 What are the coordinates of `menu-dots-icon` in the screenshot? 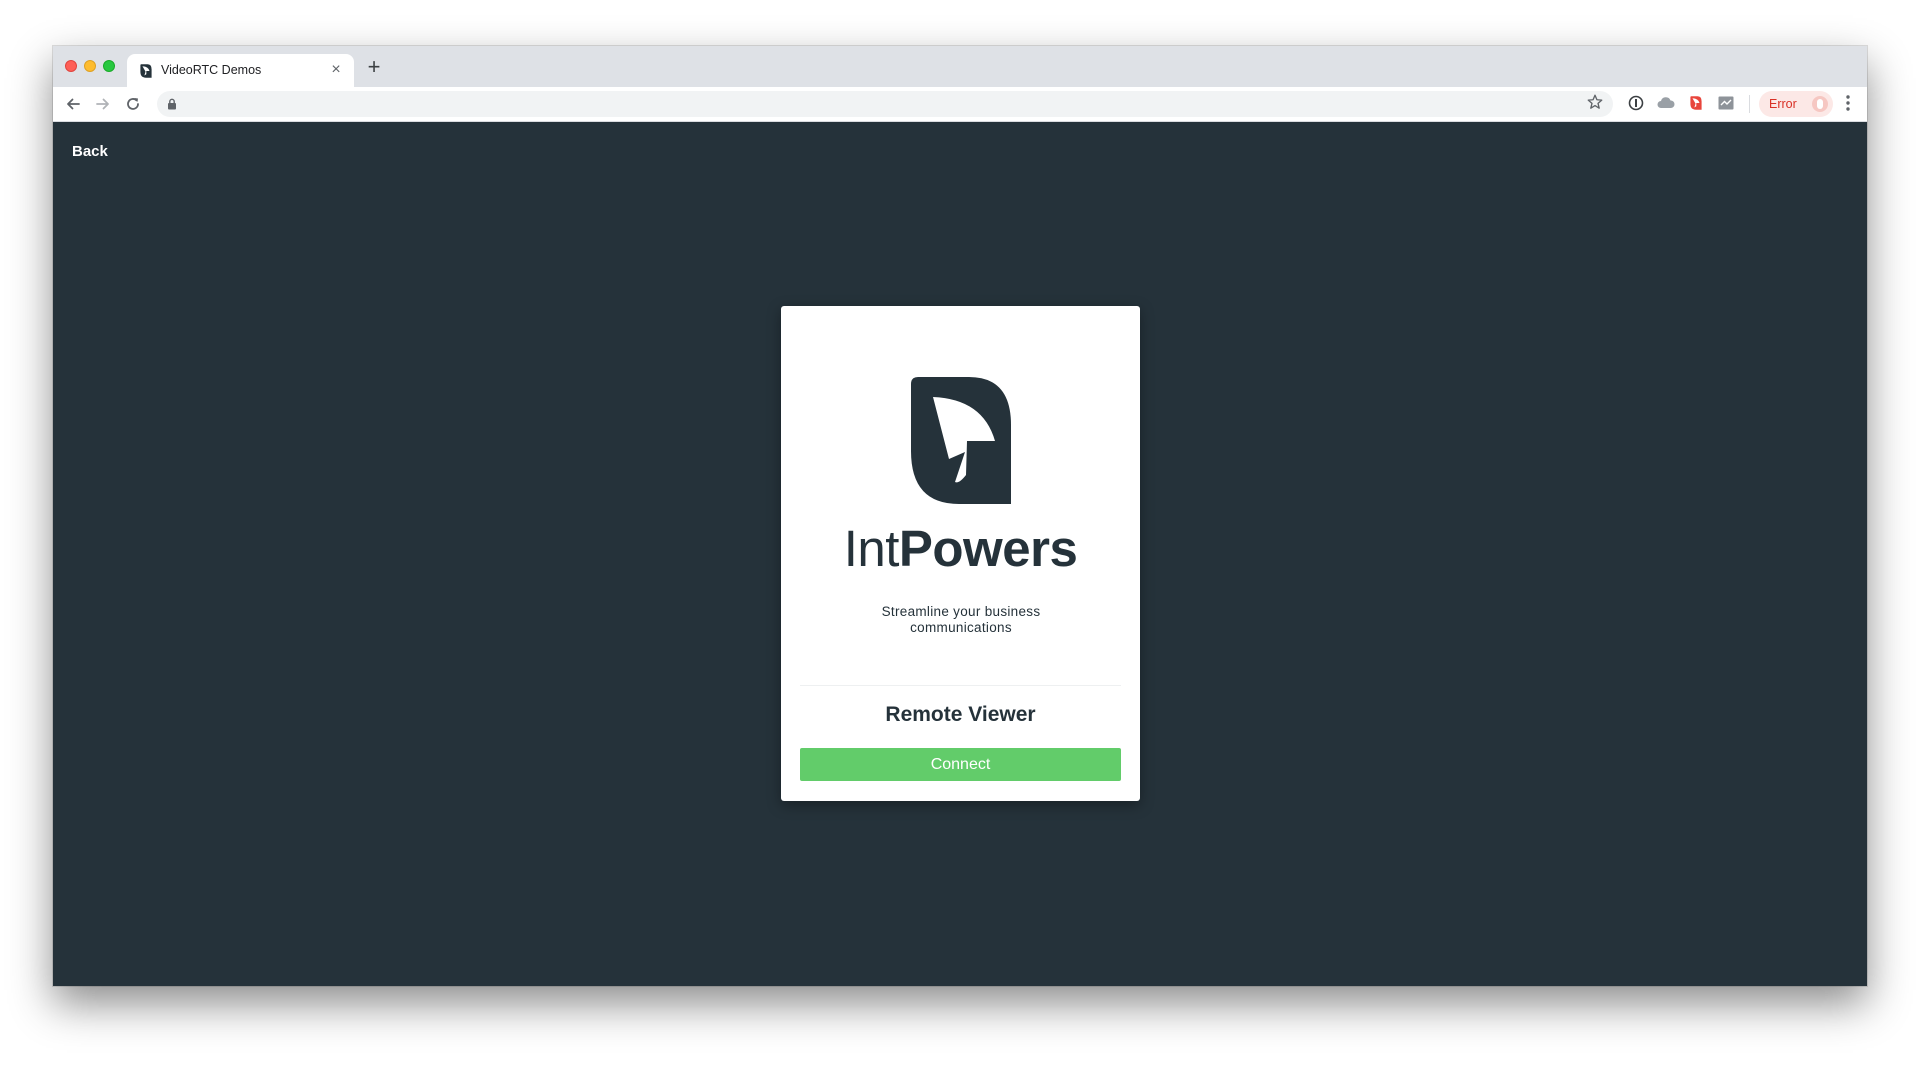 It's located at (1848, 103).